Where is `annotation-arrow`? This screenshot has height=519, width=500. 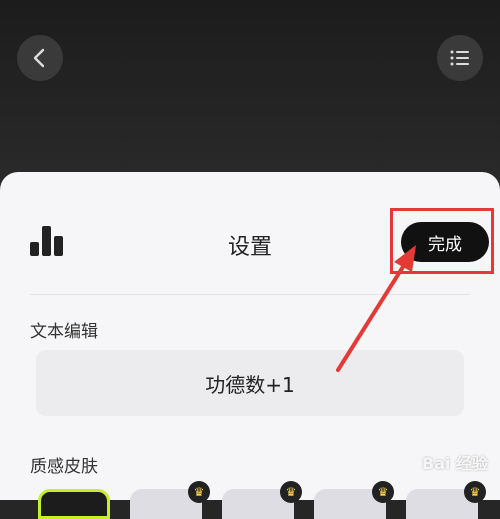 annotation-arrow is located at coordinates (376, 308).